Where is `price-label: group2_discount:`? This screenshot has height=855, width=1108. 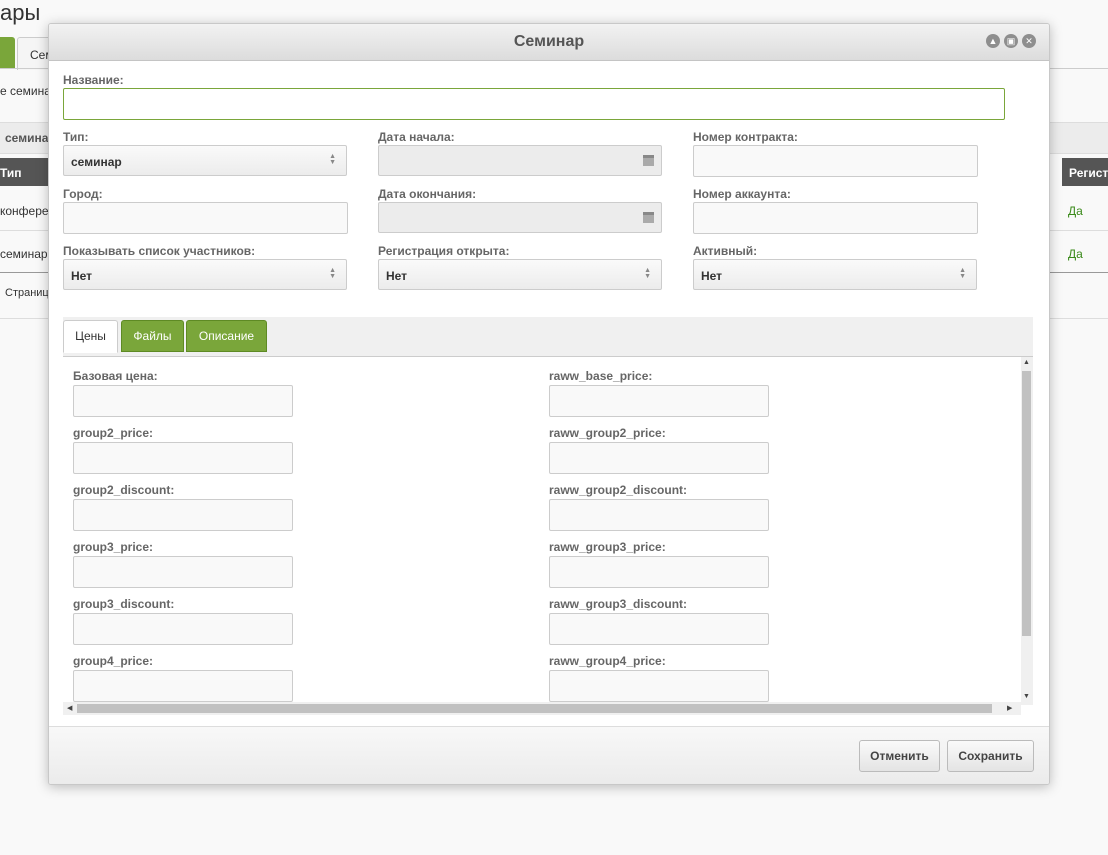
price-label: group2_discount: is located at coordinates (124, 490).